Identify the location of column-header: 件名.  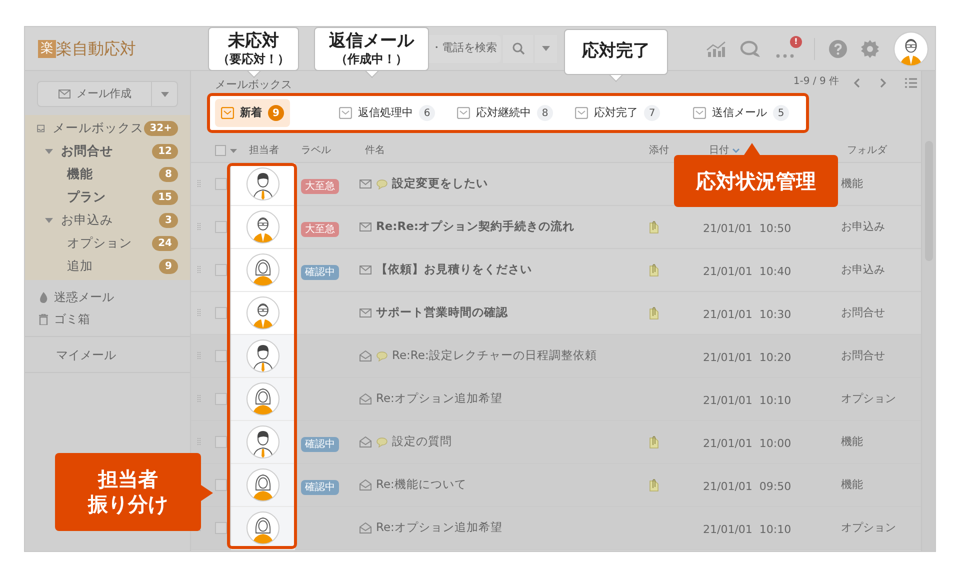
(507, 150).